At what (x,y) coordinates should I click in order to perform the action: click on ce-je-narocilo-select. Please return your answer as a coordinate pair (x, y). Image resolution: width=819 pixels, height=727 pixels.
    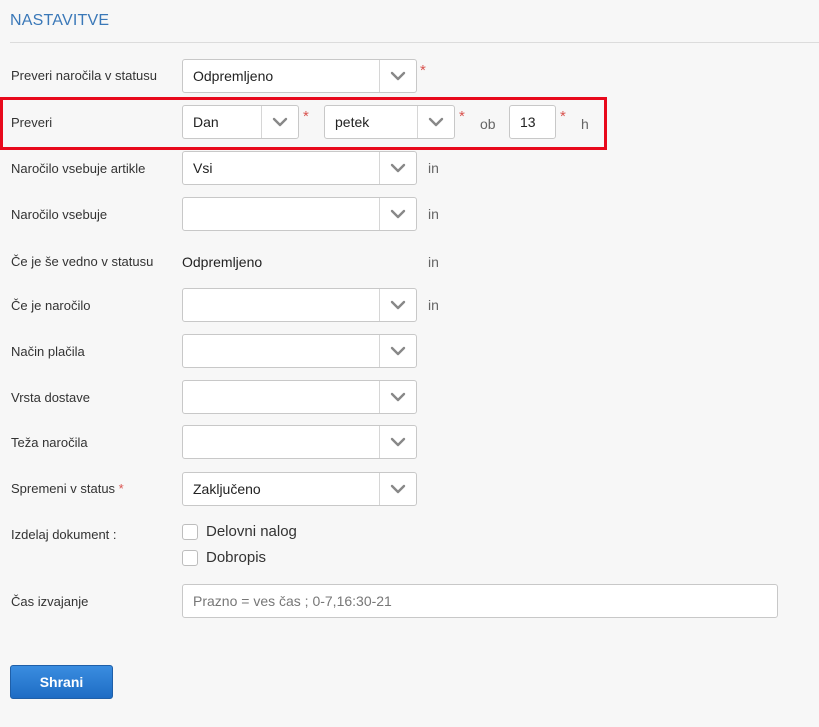
    Looking at the image, I should click on (299, 305).